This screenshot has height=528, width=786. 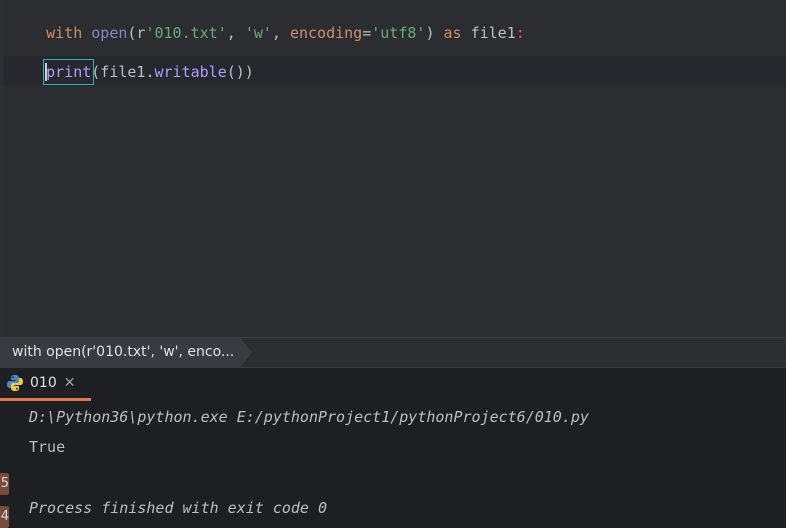 What do you see at coordinates (520, 33) in the screenshot?
I see `token-colon: :` at bounding box center [520, 33].